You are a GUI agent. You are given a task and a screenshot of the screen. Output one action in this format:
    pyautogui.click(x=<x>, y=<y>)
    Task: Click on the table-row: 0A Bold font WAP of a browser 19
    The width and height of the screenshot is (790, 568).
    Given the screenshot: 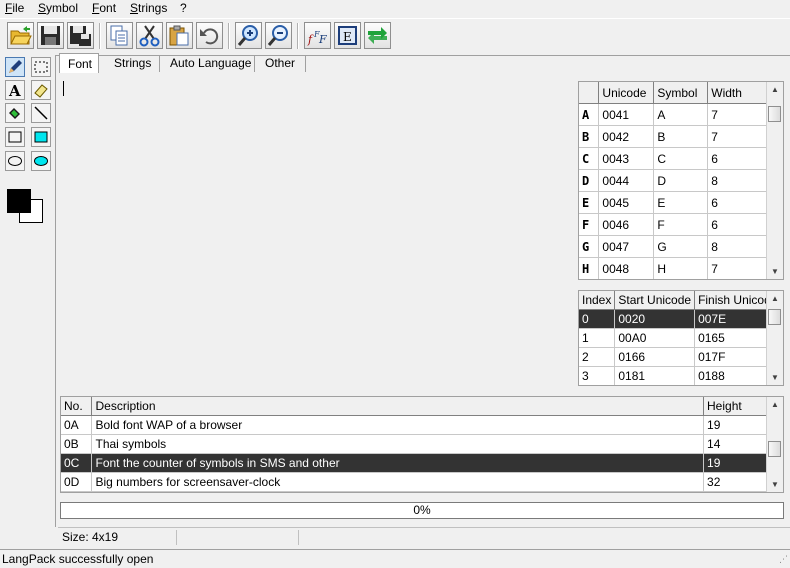 What is the action you would take?
    pyautogui.click(x=414, y=425)
    